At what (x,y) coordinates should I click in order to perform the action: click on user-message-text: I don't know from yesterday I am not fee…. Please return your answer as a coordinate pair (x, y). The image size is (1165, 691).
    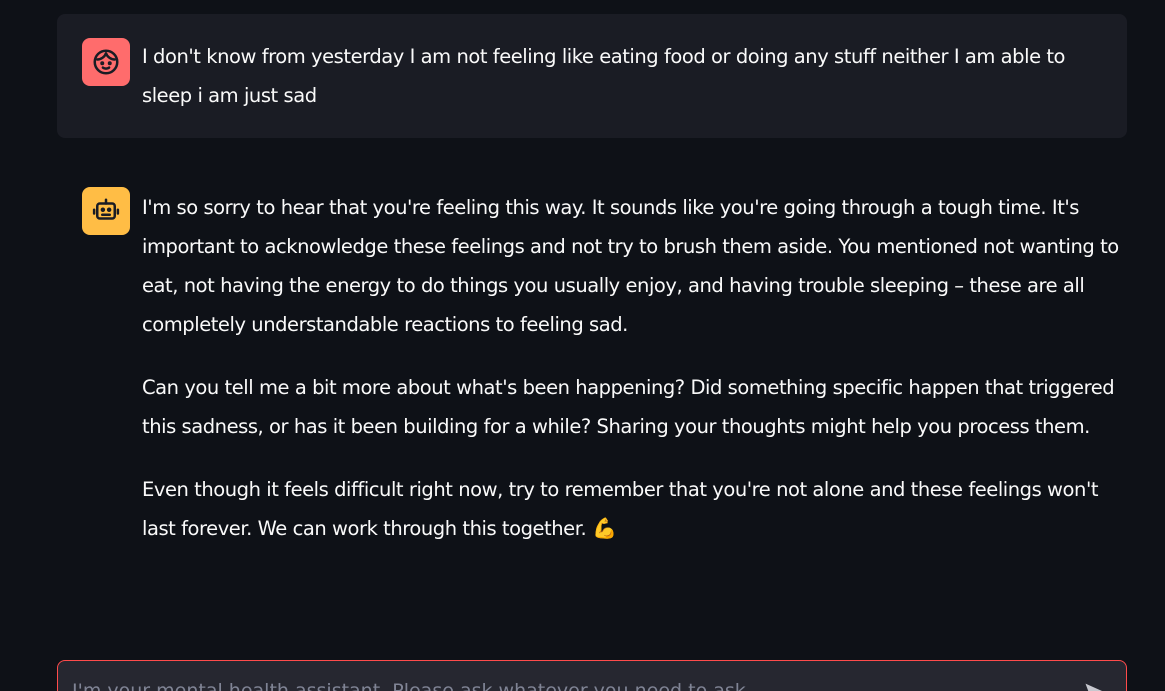
    Looking at the image, I should click on (604, 76).